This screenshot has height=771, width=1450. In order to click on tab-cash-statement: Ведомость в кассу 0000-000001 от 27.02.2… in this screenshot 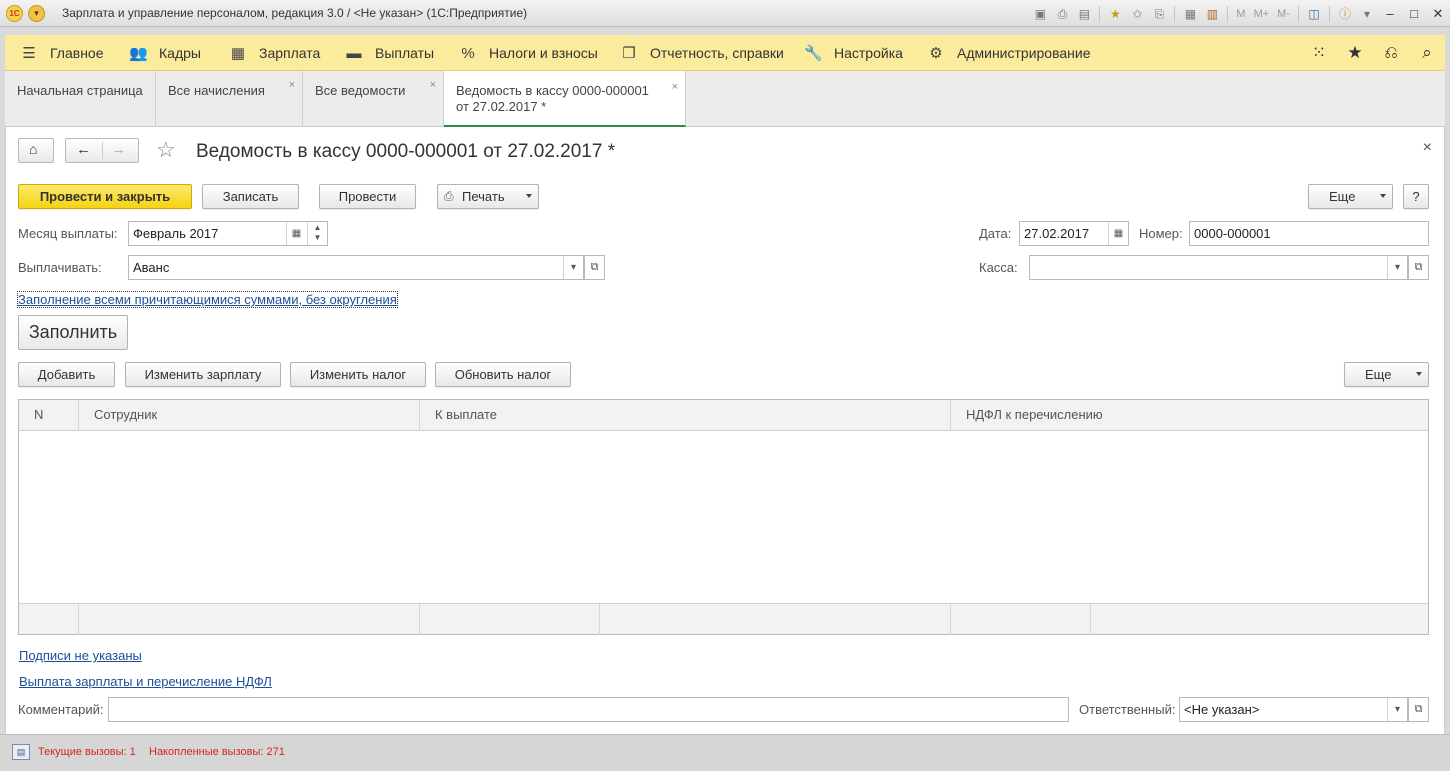, I will do `click(565, 99)`.